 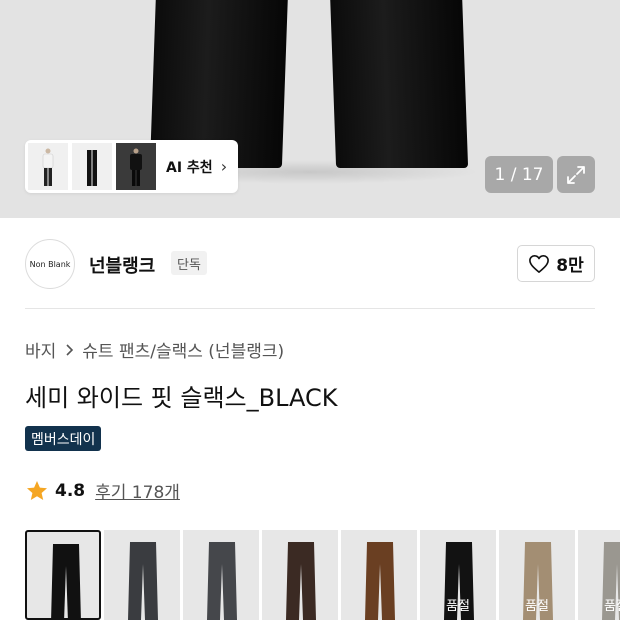 I want to click on members-day-badge: 멤버스데이, so click(x=63, y=438).